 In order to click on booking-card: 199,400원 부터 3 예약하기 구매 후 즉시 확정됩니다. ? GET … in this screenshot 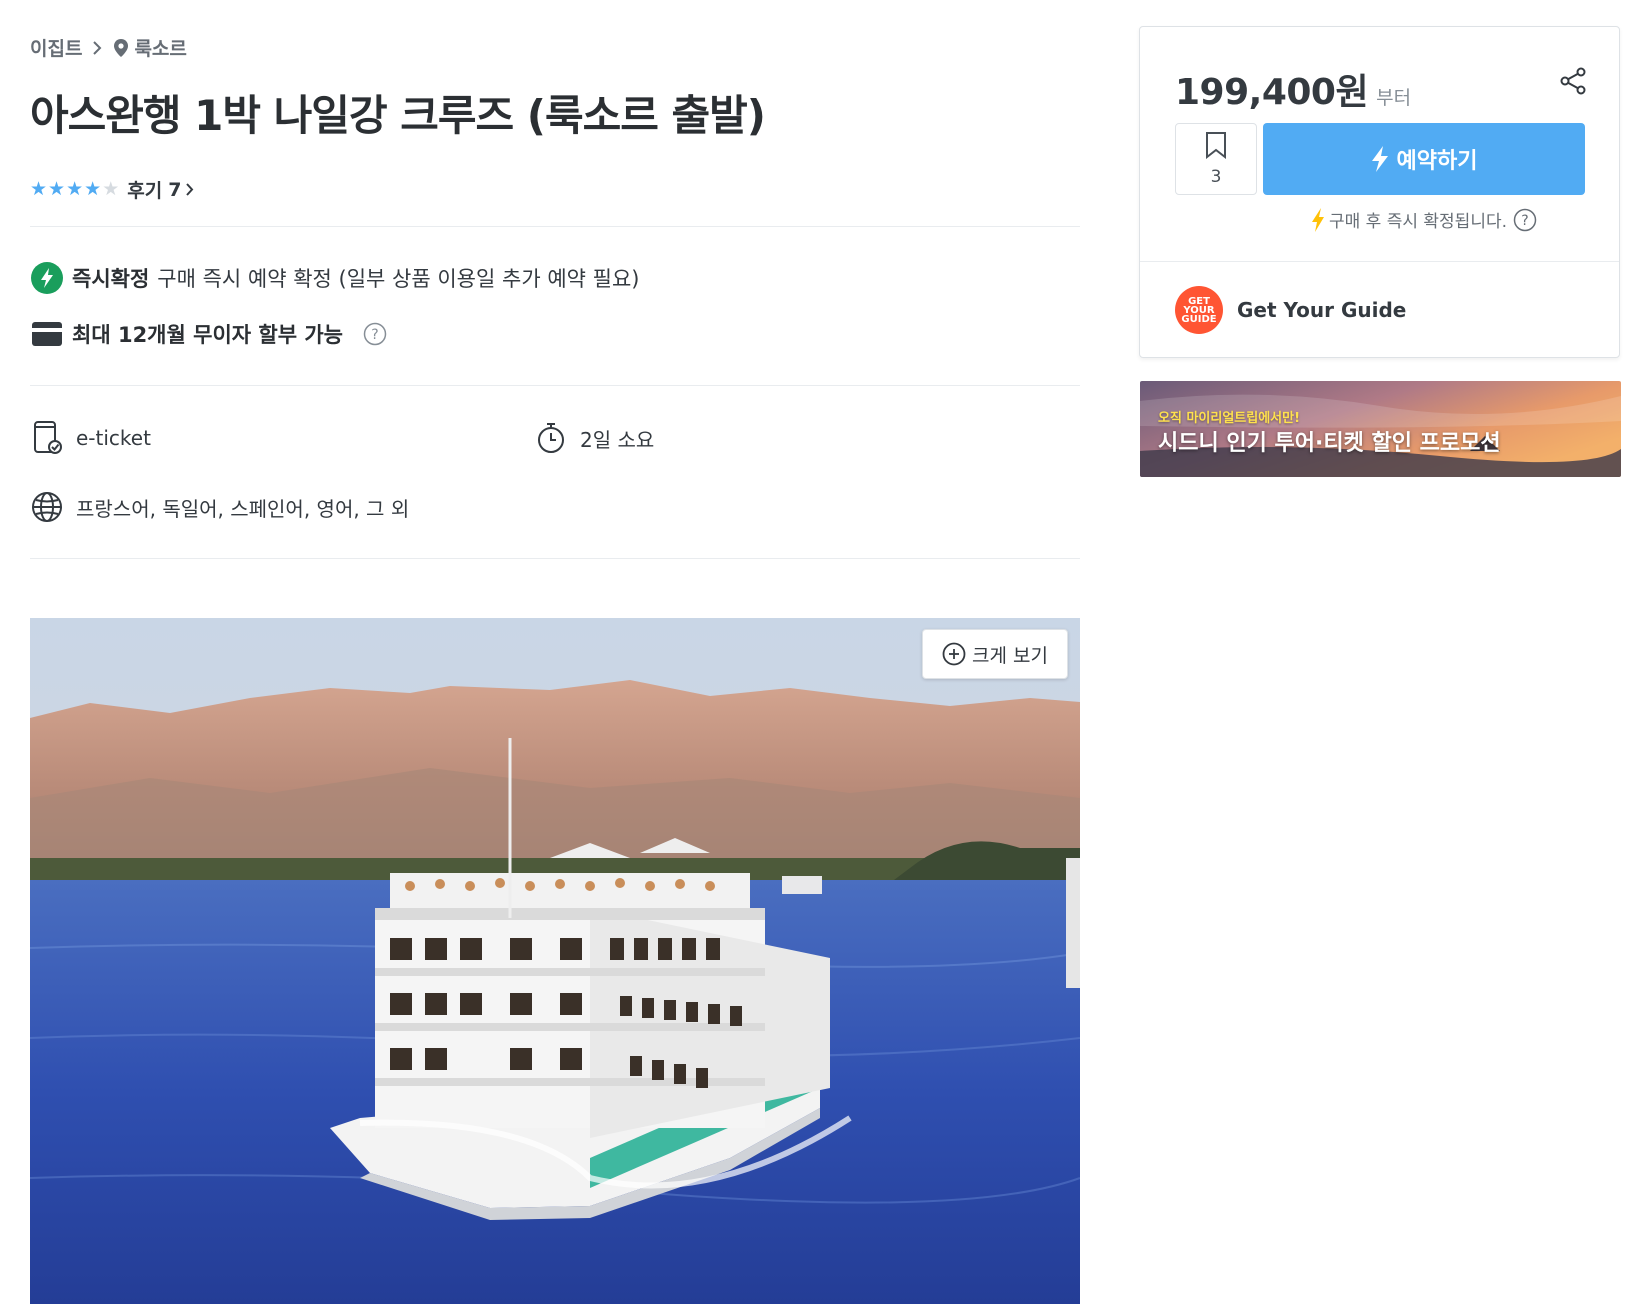, I will do `click(1379, 192)`.